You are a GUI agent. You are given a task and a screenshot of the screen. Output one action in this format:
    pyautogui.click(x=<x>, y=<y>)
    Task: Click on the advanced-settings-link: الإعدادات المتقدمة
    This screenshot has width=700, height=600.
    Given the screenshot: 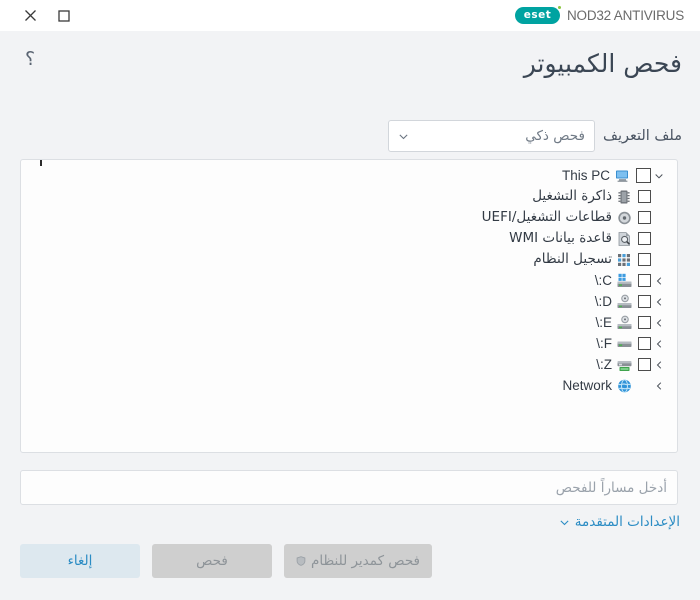 What is the action you would take?
    pyautogui.click(x=619, y=522)
    